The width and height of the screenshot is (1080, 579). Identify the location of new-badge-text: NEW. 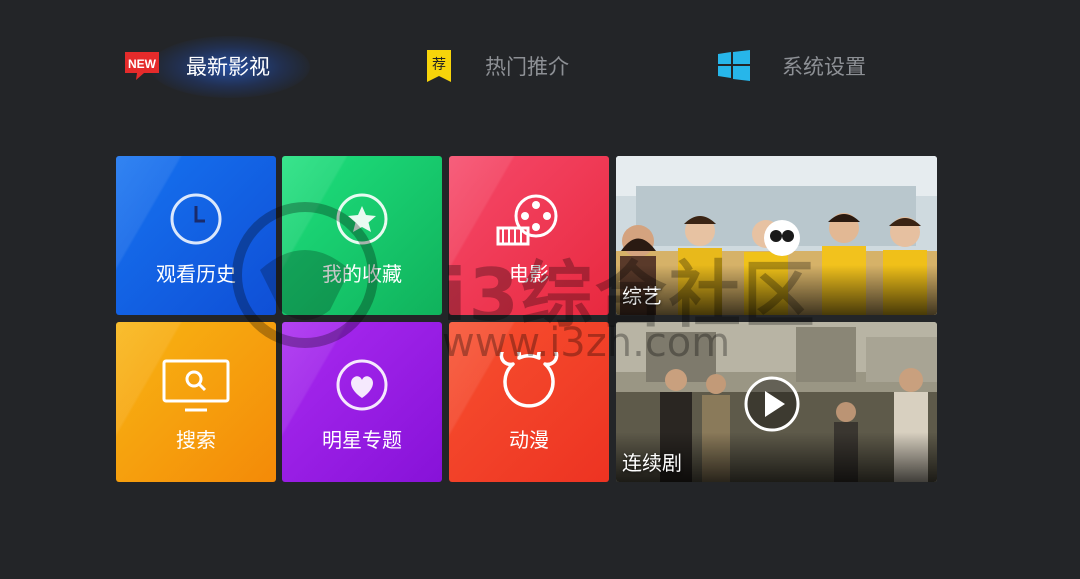
(142, 64).